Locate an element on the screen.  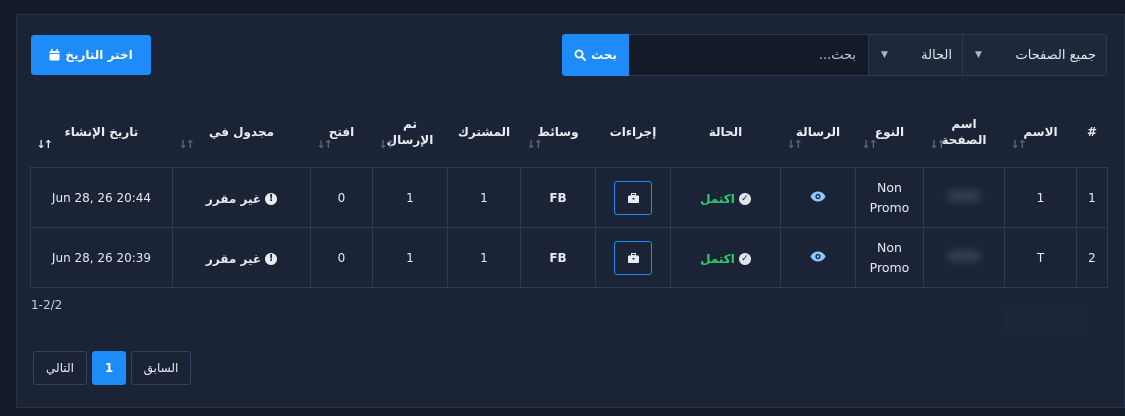
column-header-status: الحالة is located at coordinates (726, 132).